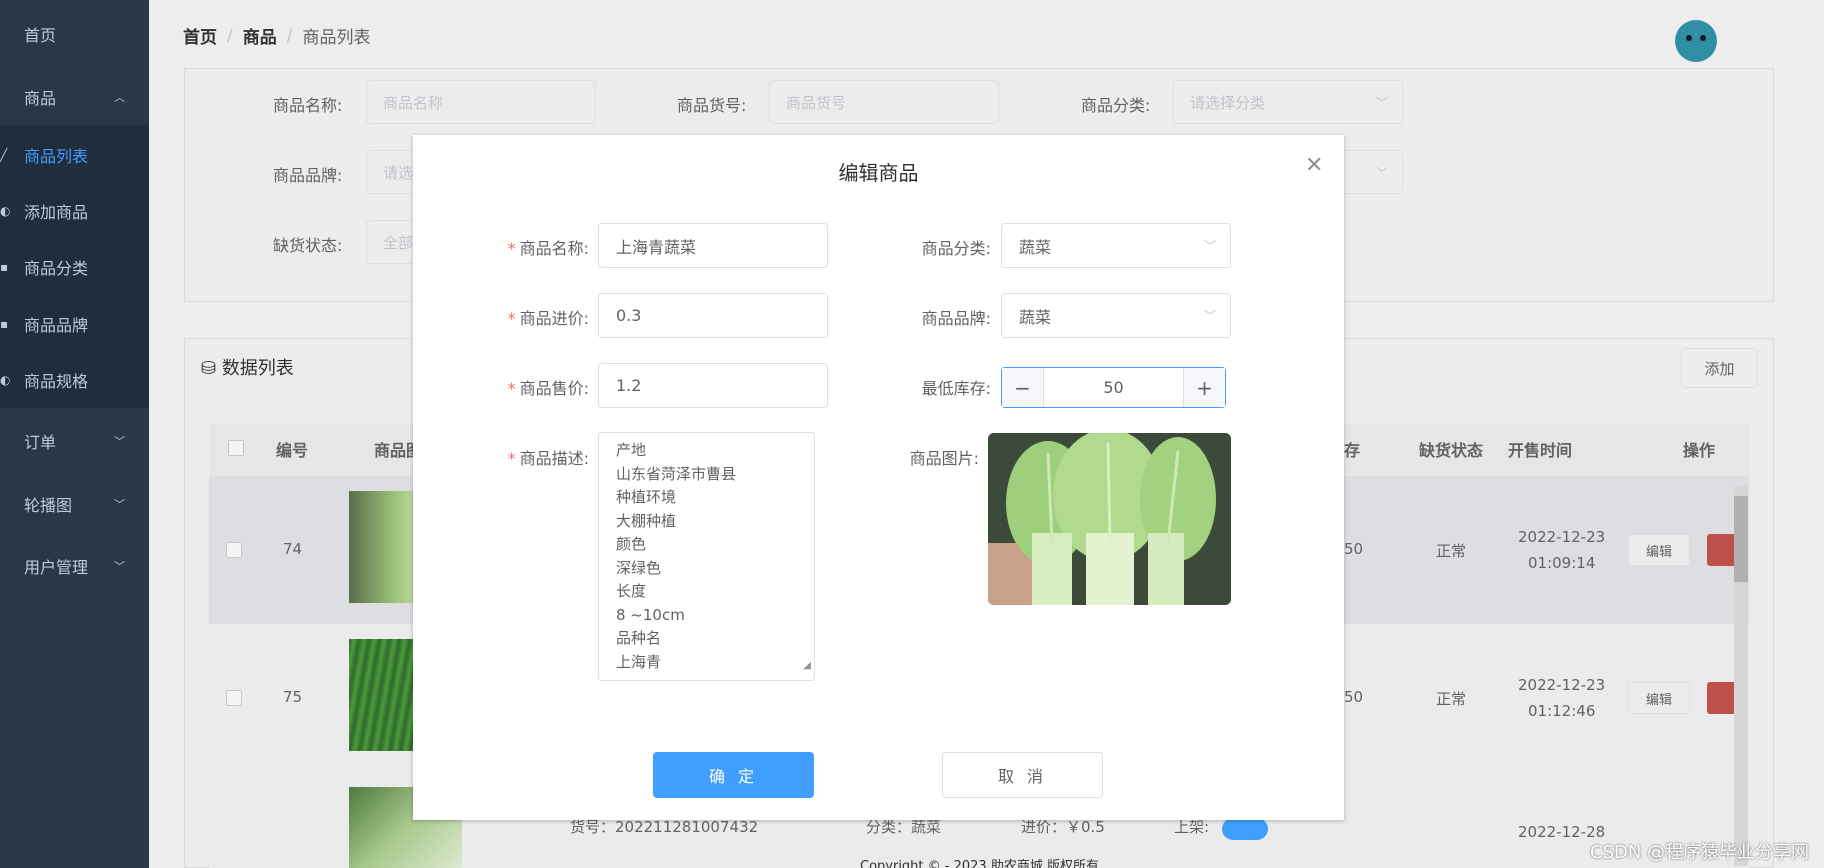  What do you see at coordinates (554, 318) in the screenshot?
I see `cost-label-text: 商品进价:` at bounding box center [554, 318].